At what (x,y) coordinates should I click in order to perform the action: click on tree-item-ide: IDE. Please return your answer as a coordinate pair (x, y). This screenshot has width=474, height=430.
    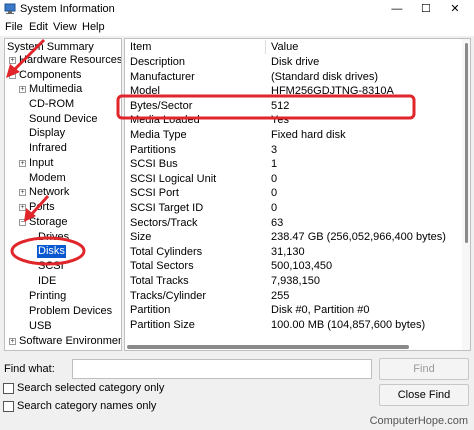
    Looking at the image, I should click on (47, 281).